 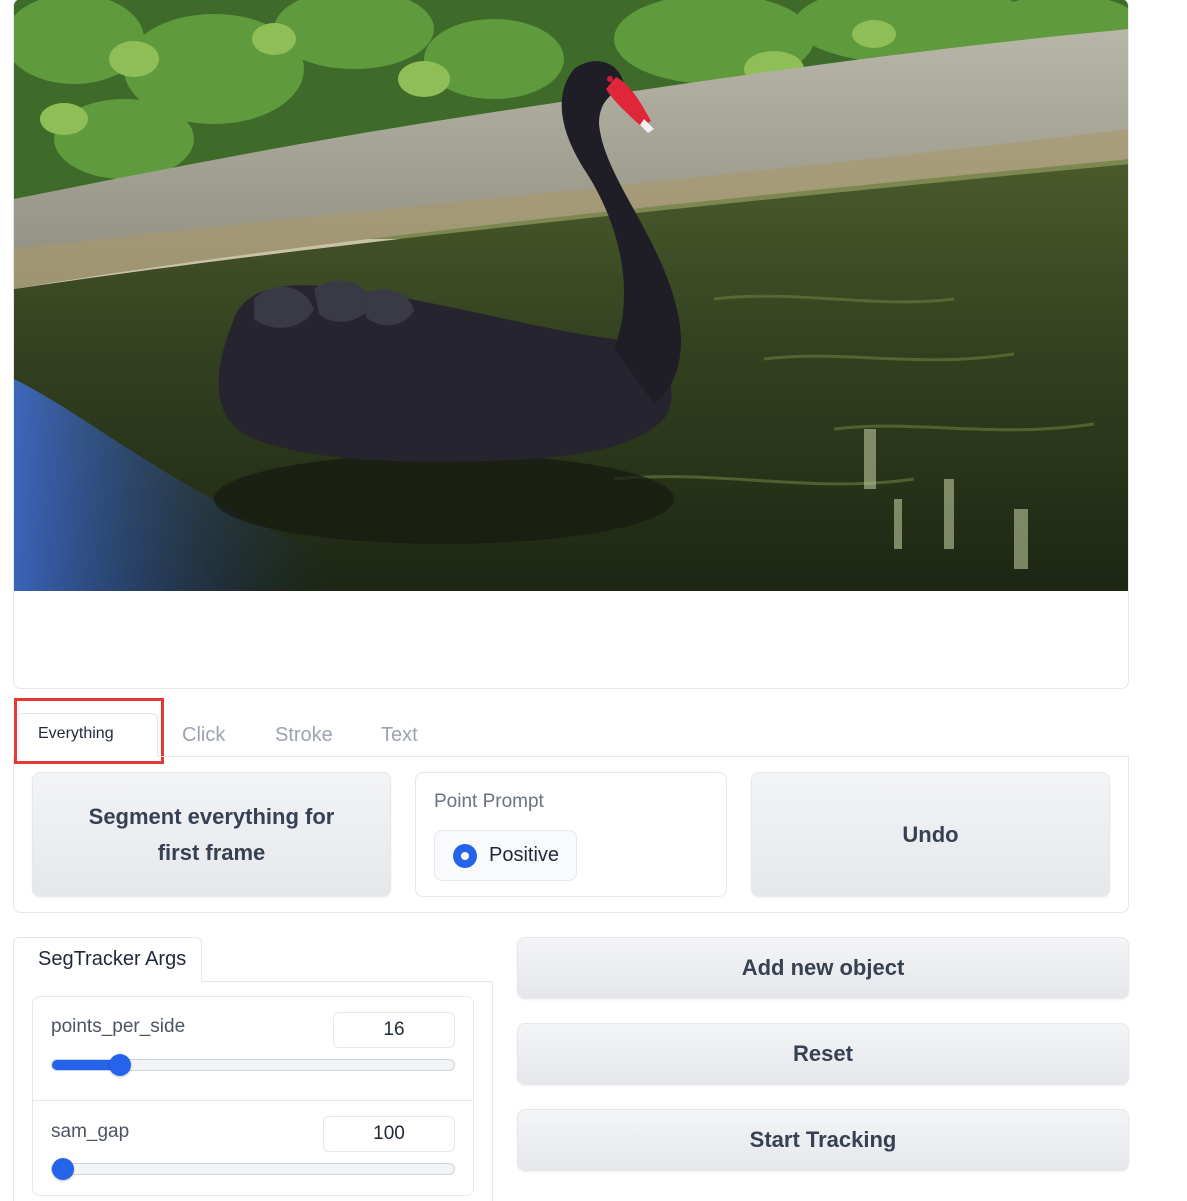 I want to click on points-per-side-label: points_per_side, so click(x=118, y=1026).